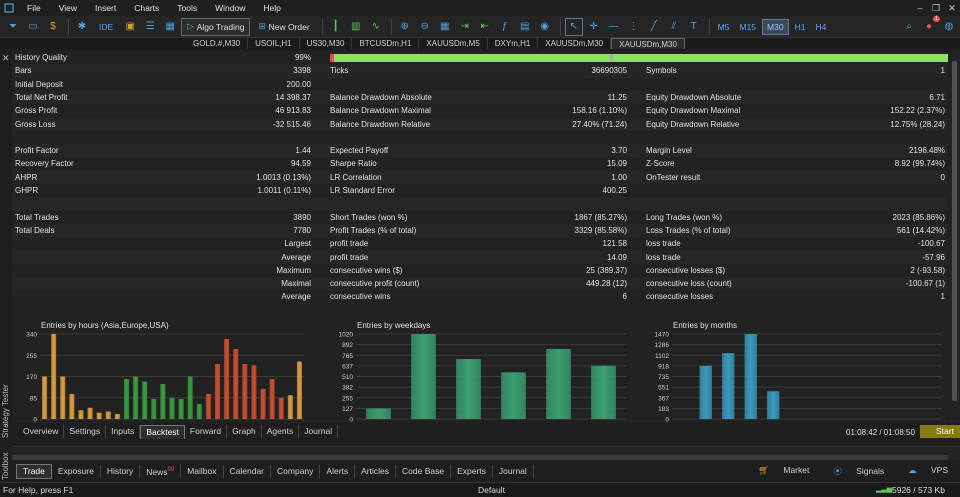 Image resolution: width=960 pixels, height=497 pixels. What do you see at coordinates (281, 431) in the screenshot?
I see `tab-agents: Agents` at bounding box center [281, 431].